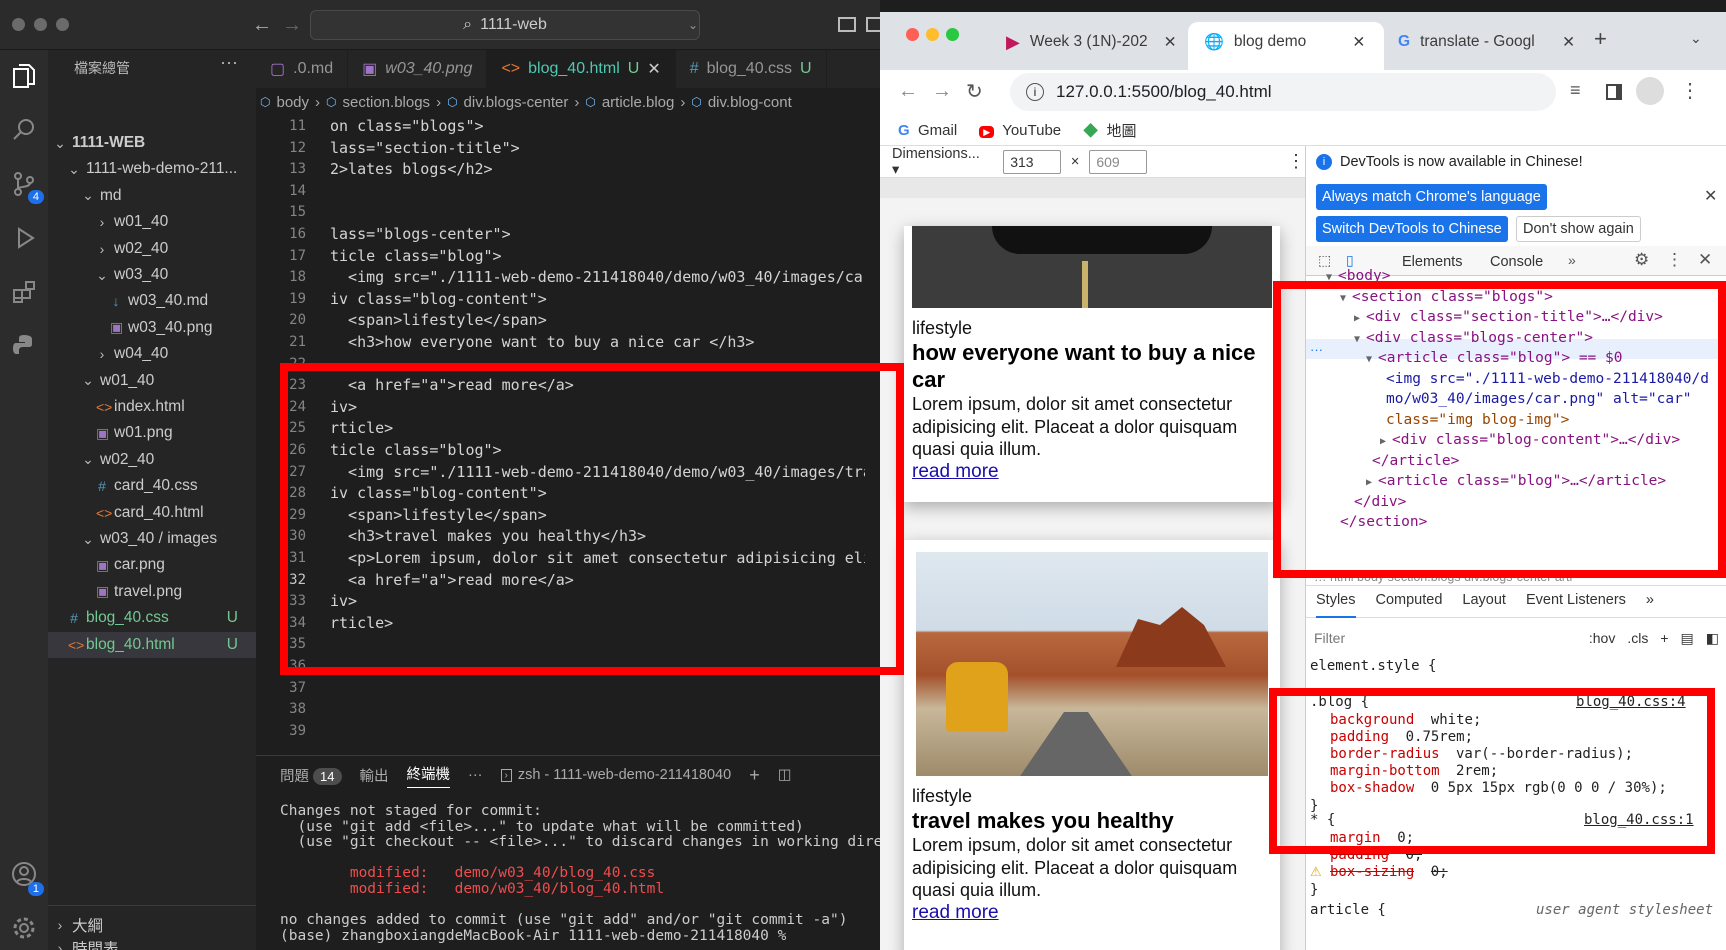  Describe the element at coordinates (152, 407) in the screenshot. I see `explorer-item: <> index.html` at that location.